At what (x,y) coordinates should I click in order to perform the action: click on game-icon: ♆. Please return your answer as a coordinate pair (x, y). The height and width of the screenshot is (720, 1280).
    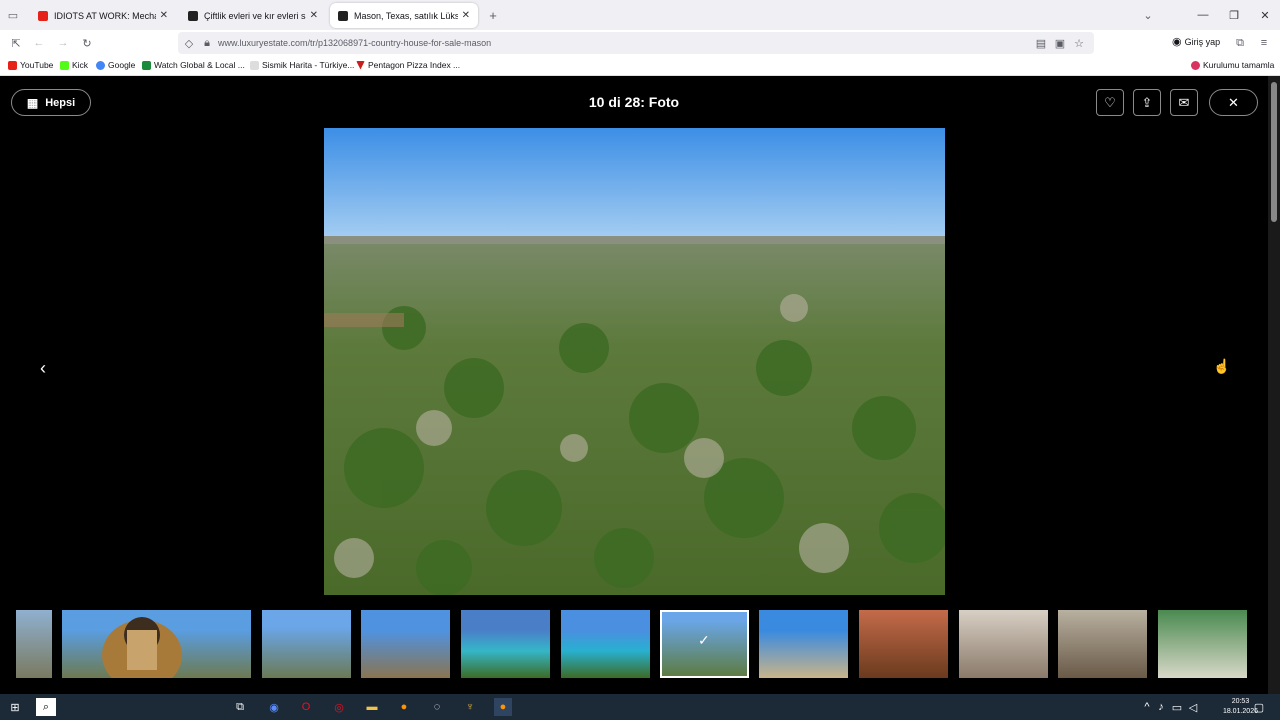
    Looking at the image, I should click on (470, 707).